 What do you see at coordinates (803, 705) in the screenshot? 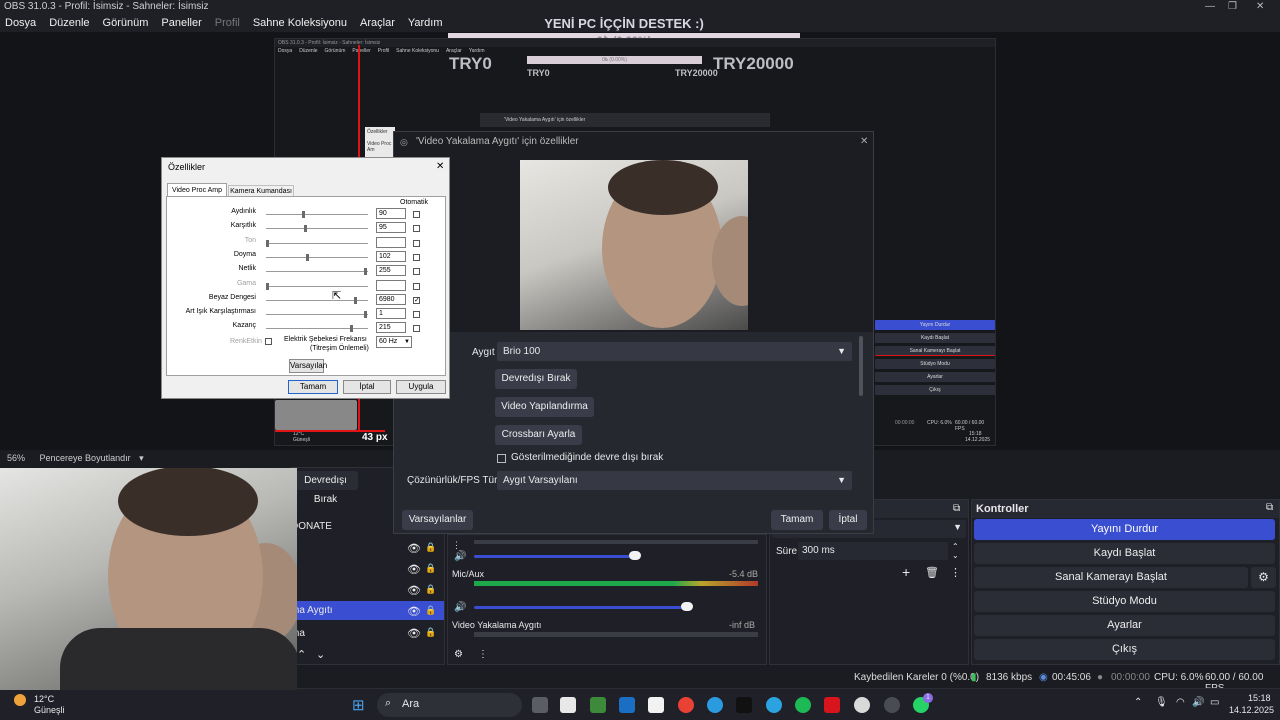
I see `spotify-icon` at bounding box center [803, 705].